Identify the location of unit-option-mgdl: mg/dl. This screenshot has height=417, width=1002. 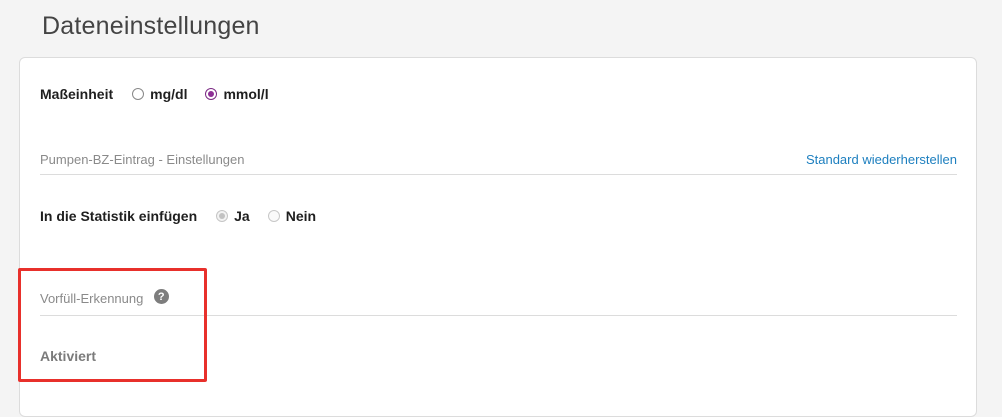
(159, 94).